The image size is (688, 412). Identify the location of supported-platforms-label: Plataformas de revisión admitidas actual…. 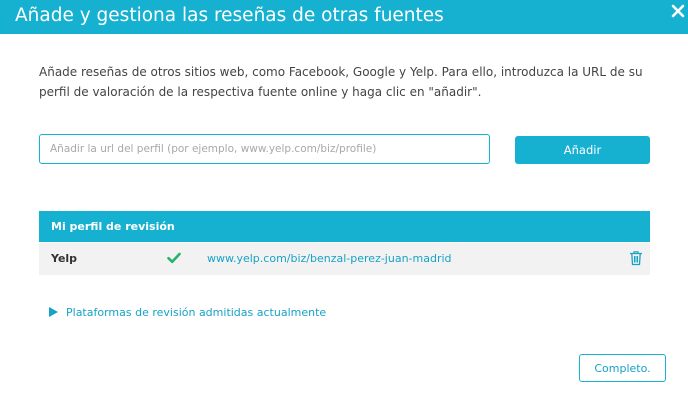
(196, 312).